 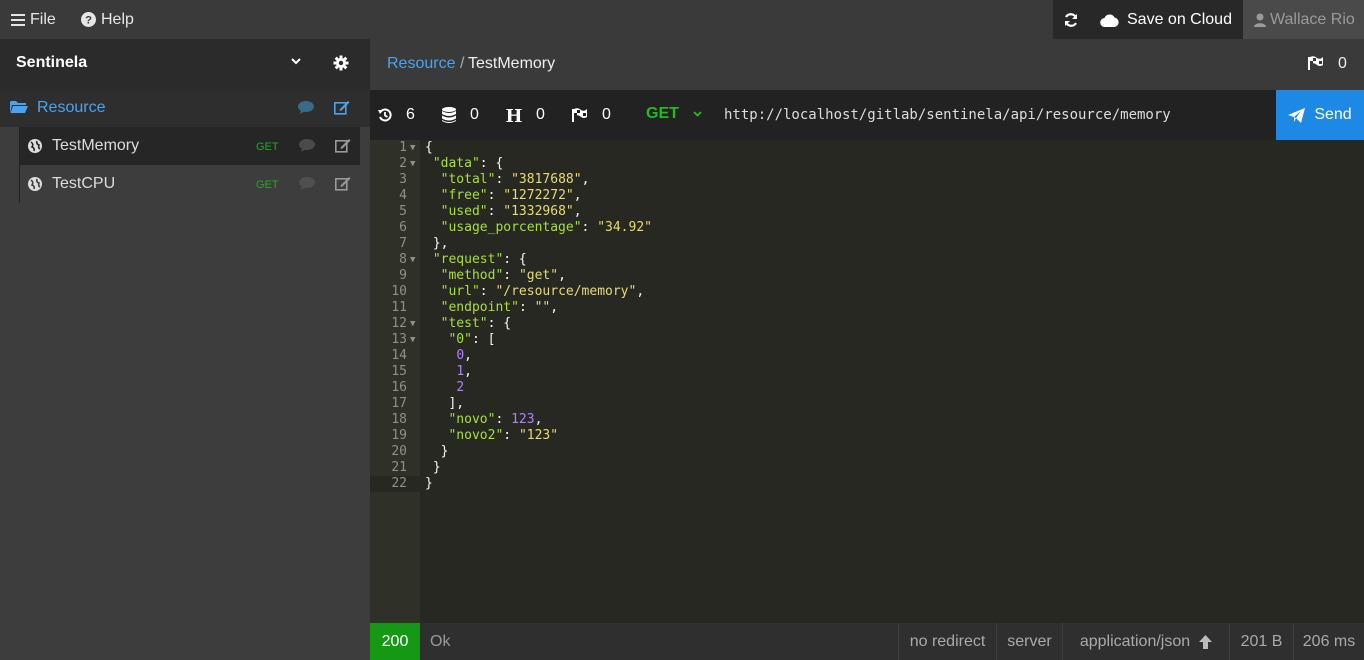 I want to click on sync-button, so click(x=1071, y=19).